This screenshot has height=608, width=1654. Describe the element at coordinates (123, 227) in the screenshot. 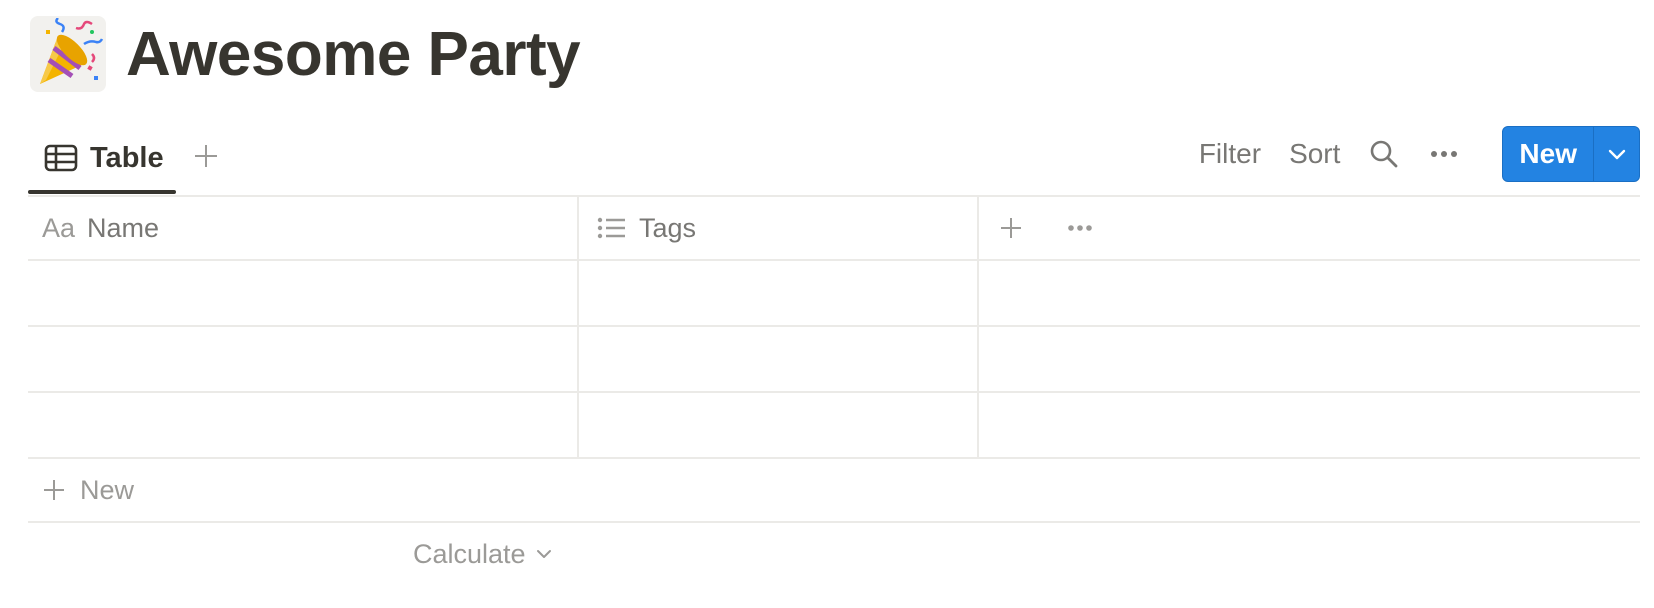

I see `column-label: Name` at that location.